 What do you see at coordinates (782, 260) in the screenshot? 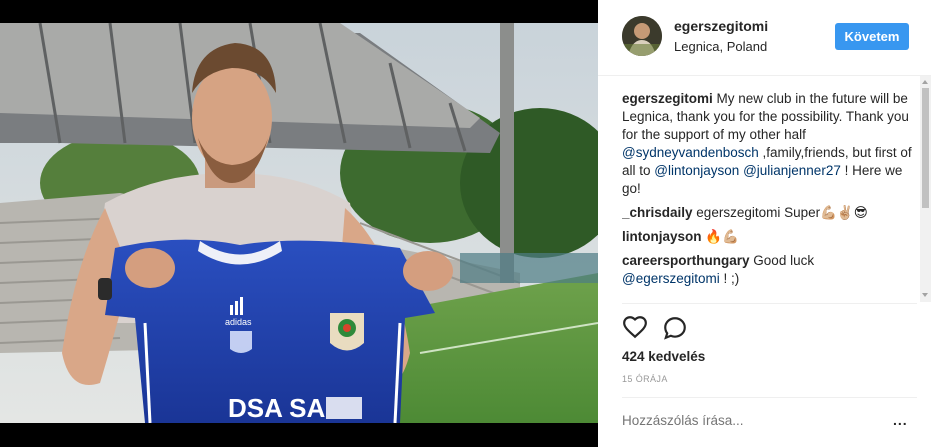
I see `comment-text: Good luck` at bounding box center [782, 260].